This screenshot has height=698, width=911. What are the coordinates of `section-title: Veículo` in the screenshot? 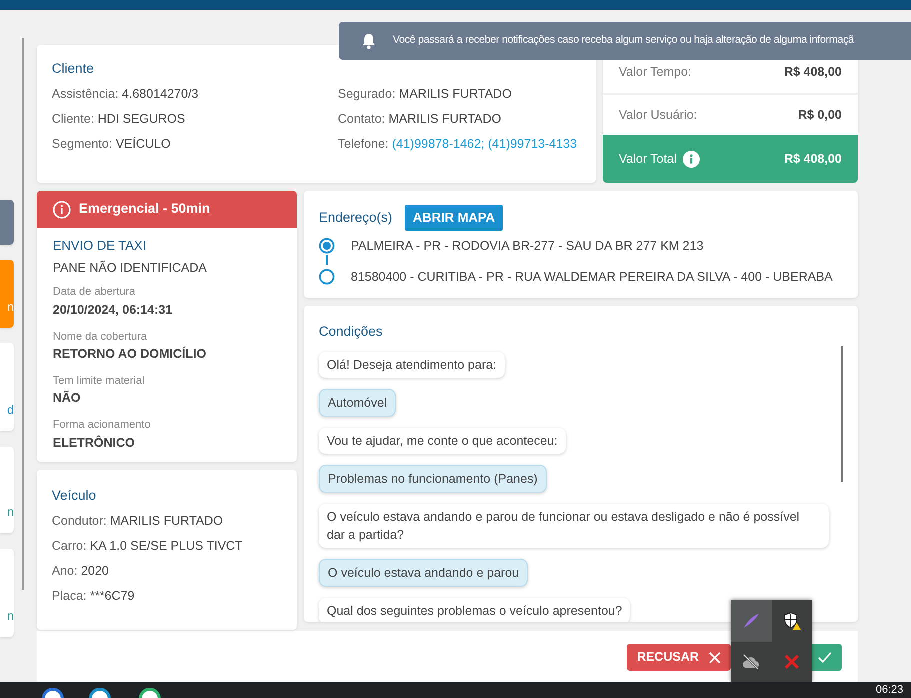 It's located at (75, 496).